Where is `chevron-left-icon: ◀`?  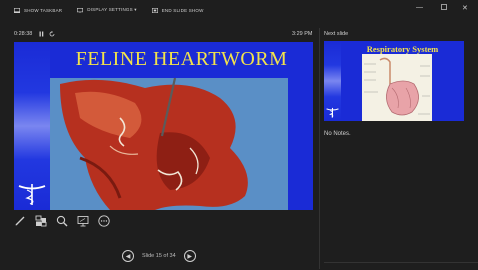 chevron-left-icon: ◀ is located at coordinates (128, 256).